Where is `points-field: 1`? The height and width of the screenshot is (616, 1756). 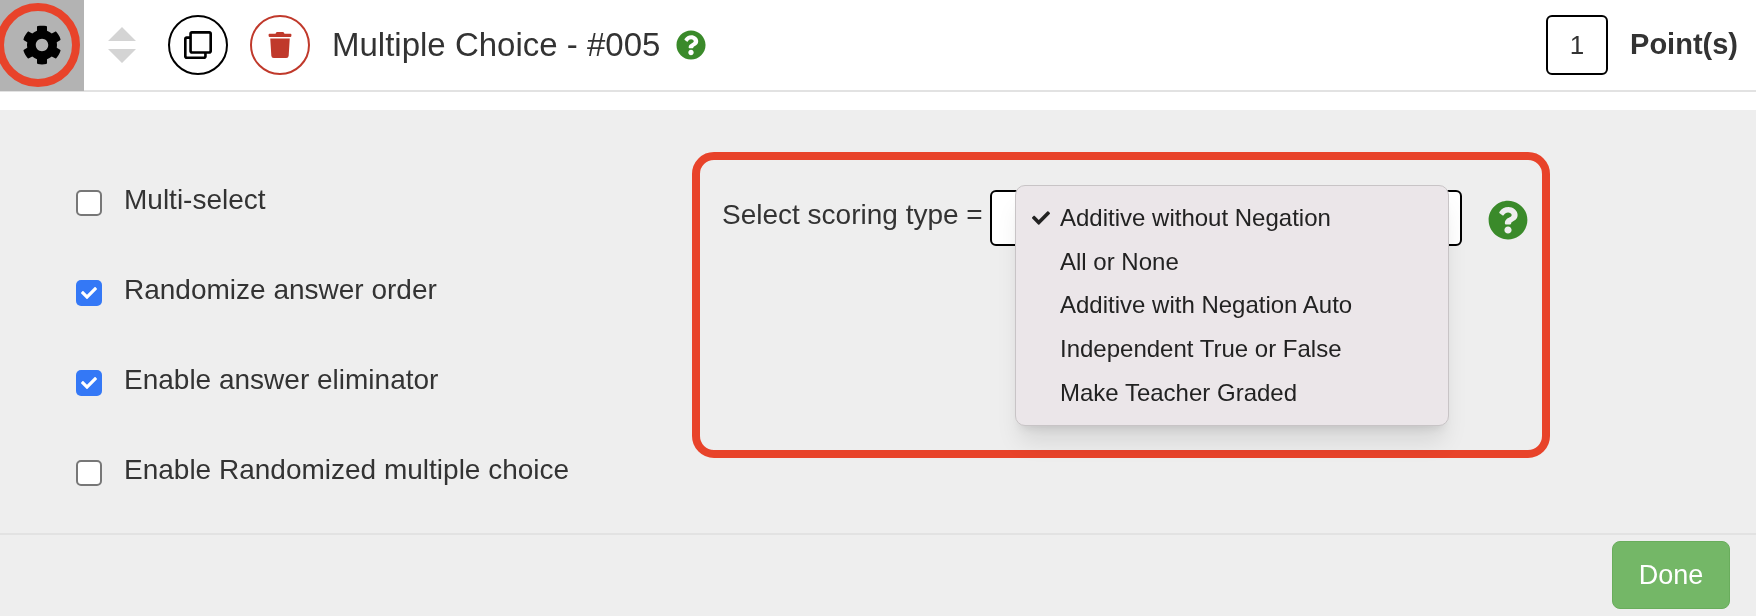
points-field: 1 is located at coordinates (1577, 45).